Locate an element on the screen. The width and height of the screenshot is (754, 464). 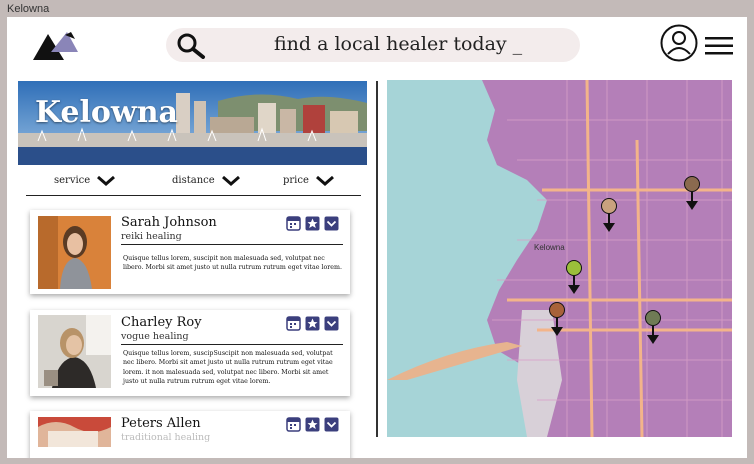
city-hero-banner: Kelowna is located at coordinates (192, 123).